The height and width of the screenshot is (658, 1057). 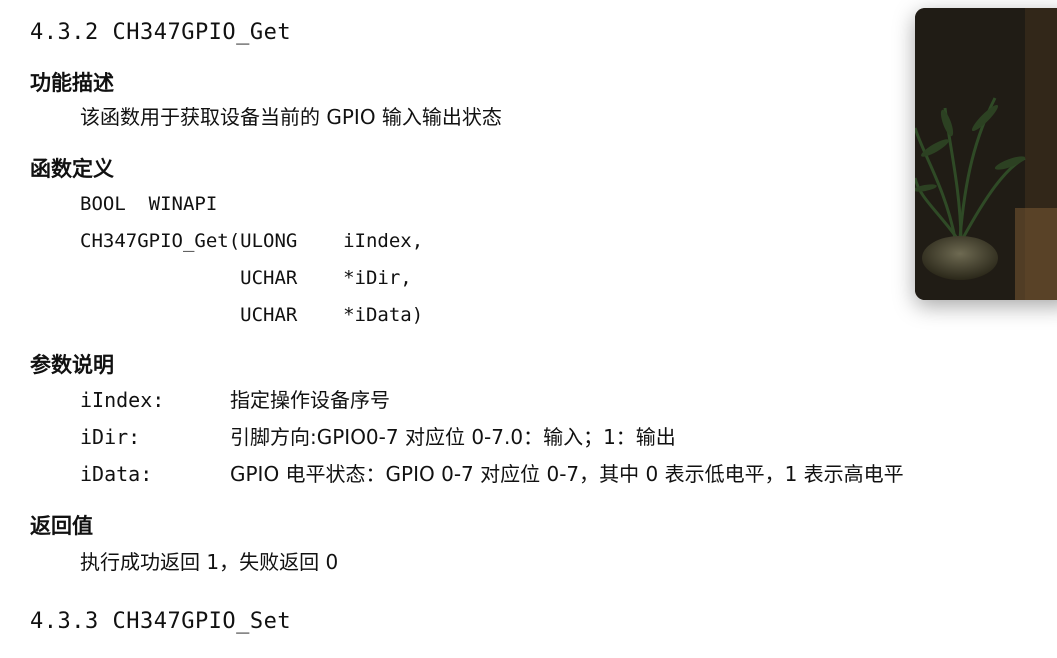 What do you see at coordinates (252, 241) in the screenshot?
I see `code-line: CH347GPIO_Get(ULONG iIndex,` at bounding box center [252, 241].